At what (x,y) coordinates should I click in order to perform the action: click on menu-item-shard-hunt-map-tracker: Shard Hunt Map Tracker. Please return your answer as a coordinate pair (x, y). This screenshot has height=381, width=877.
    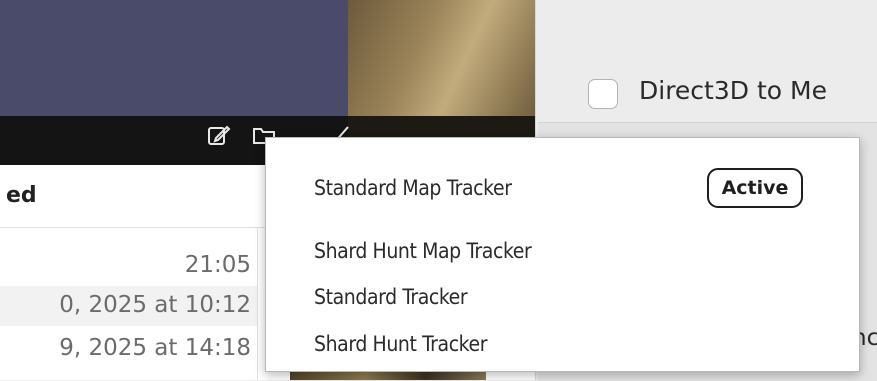
    Looking at the image, I should click on (423, 251).